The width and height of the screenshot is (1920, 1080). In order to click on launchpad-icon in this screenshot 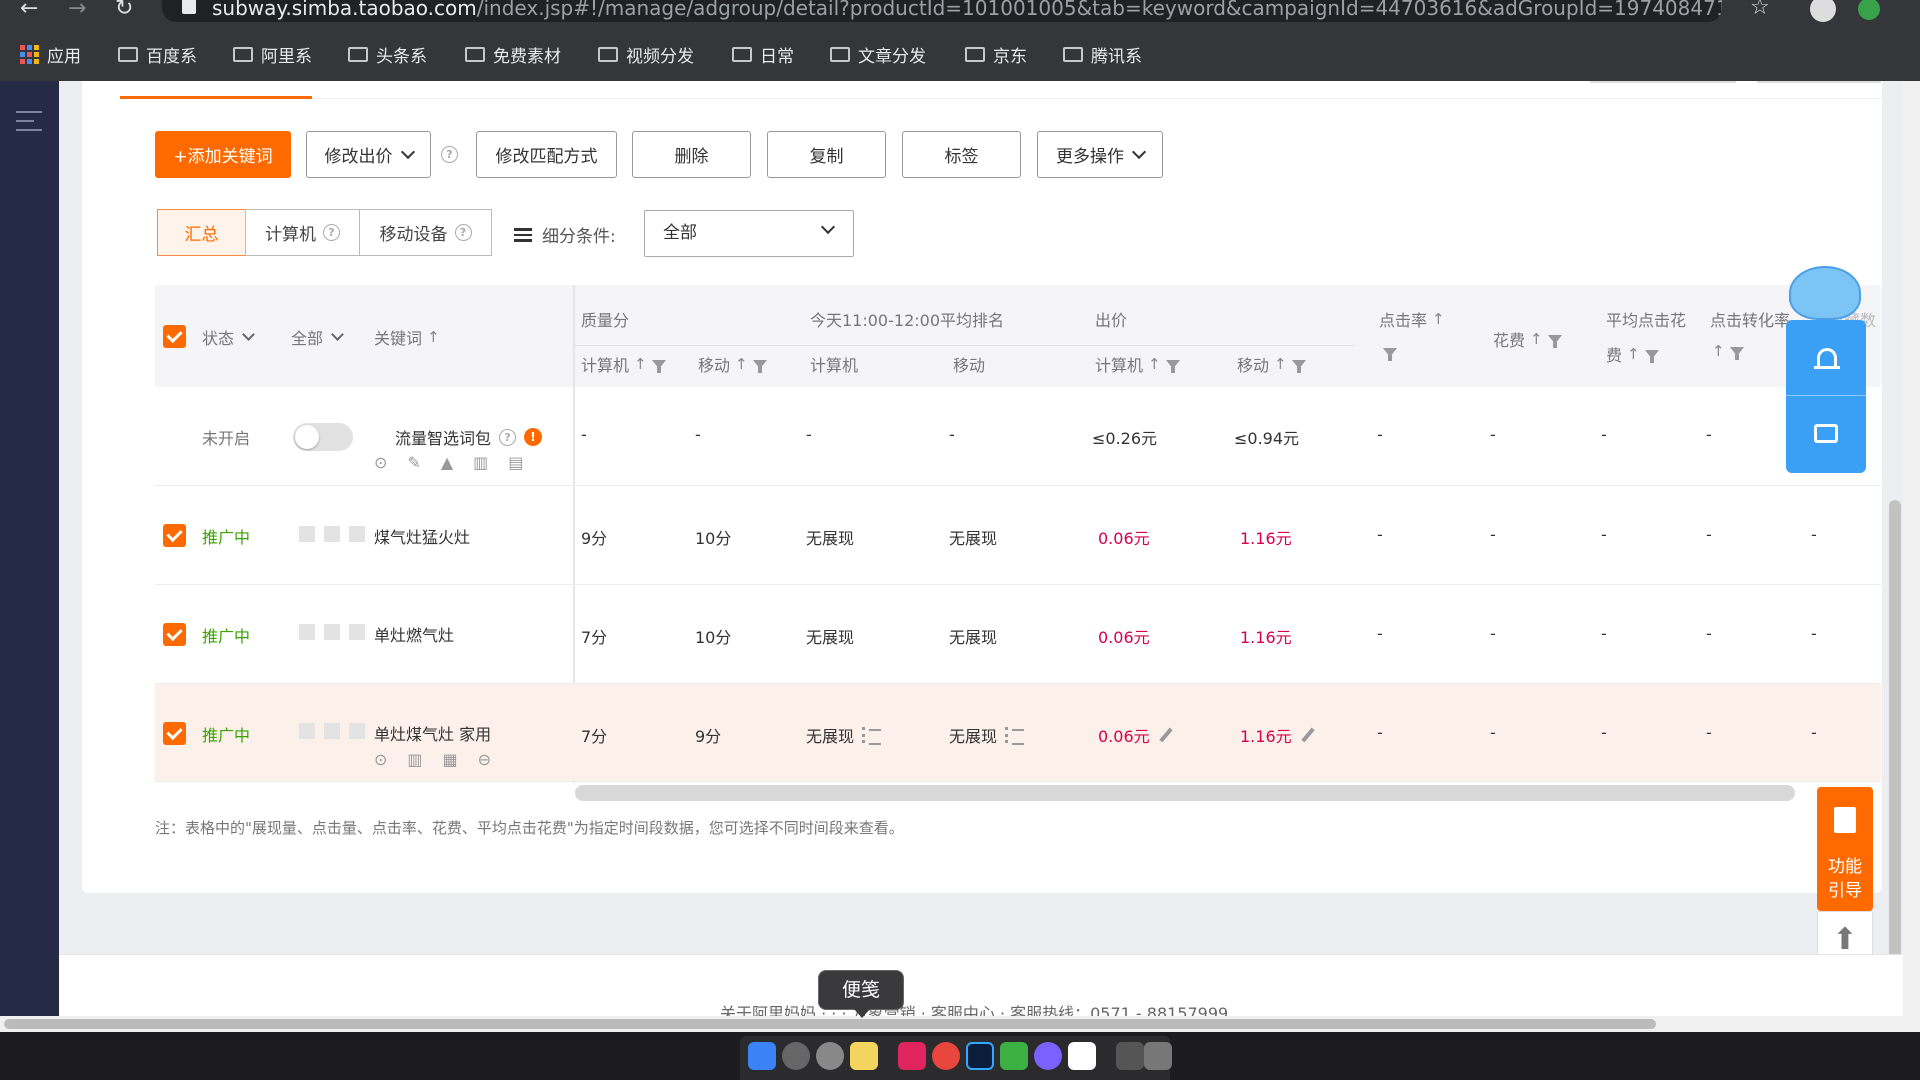, I will do `click(796, 1056)`.